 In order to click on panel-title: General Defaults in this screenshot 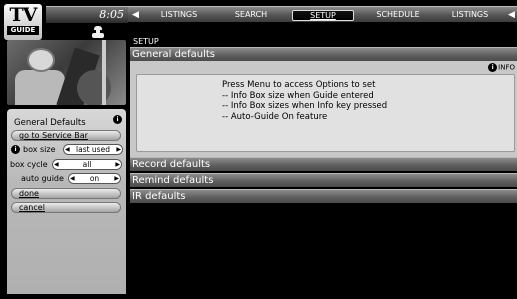, I will do `click(50, 123)`.